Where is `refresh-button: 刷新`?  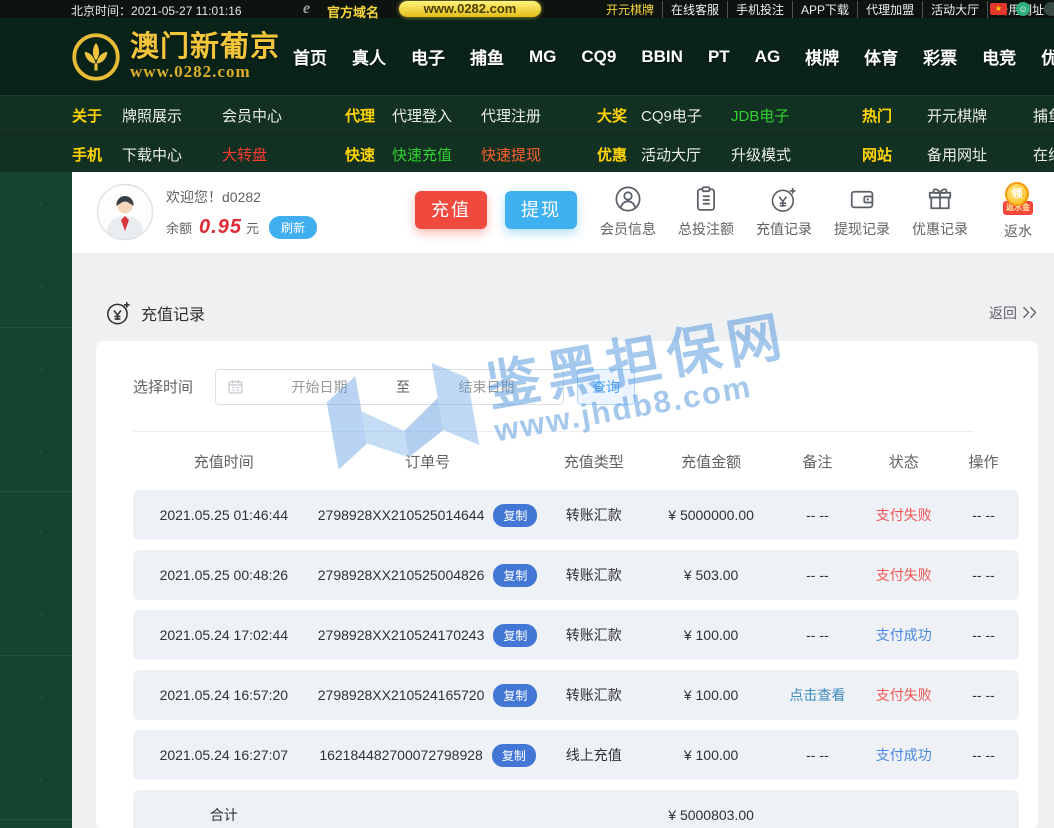 refresh-button: 刷新 is located at coordinates (292, 227).